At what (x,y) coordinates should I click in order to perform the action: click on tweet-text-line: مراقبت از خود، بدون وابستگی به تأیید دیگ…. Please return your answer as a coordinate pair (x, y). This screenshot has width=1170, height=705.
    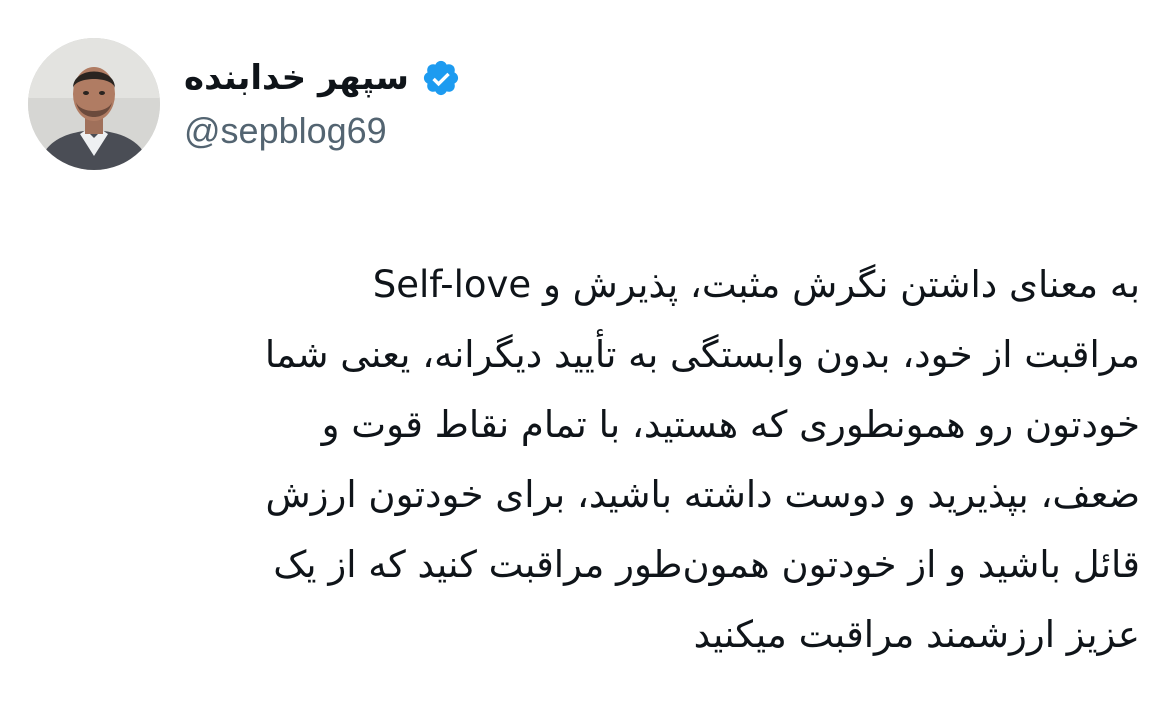
    Looking at the image, I should click on (702, 354).